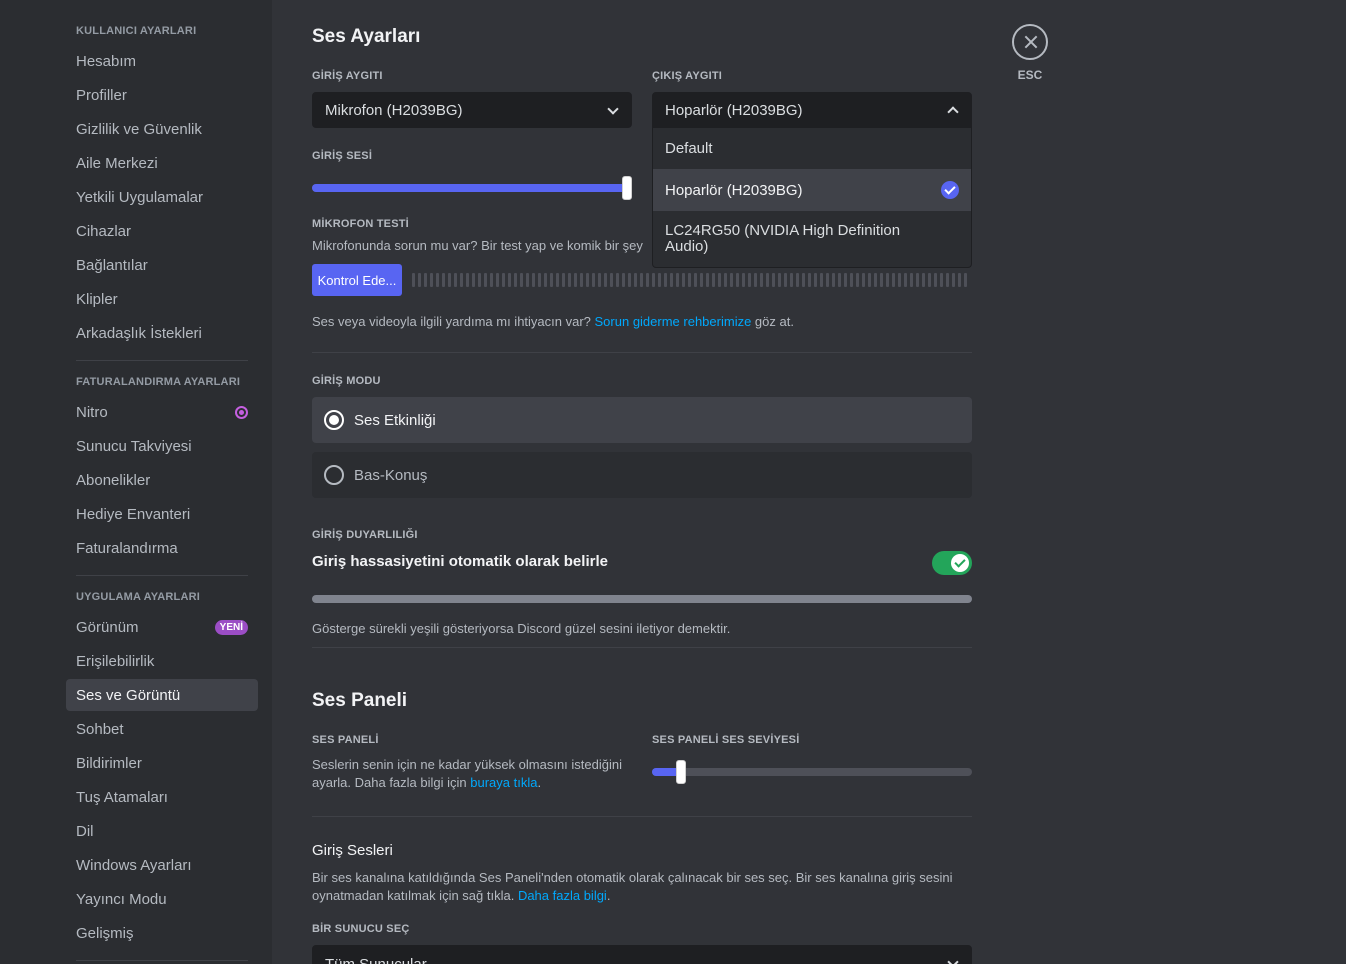  Describe the element at coordinates (162, 480) in the screenshot. I see `sidebar-item-subscriptions: Abonelikler` at that location.